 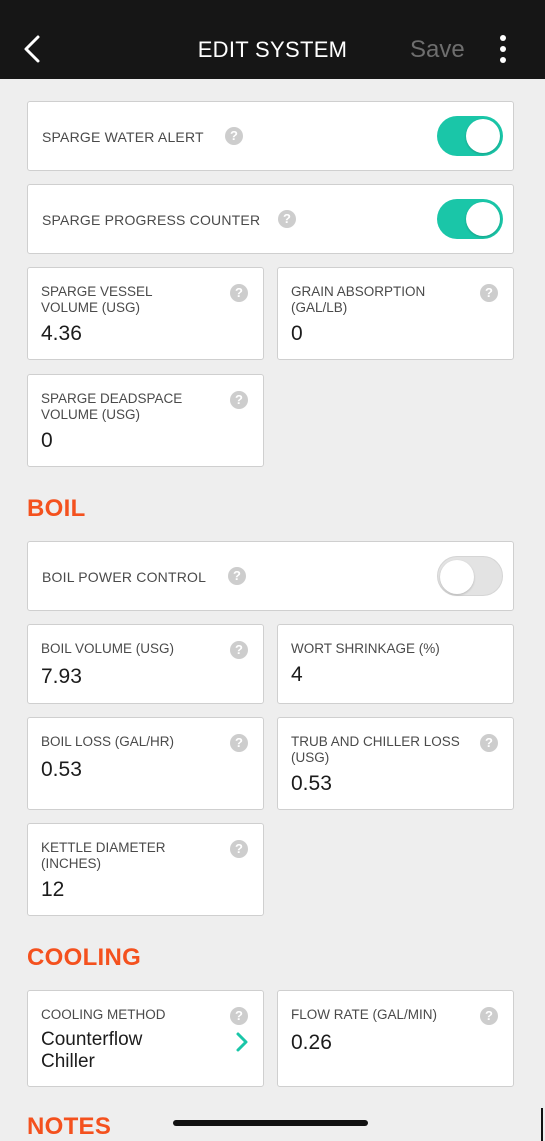 I want to click on sparge-deadspace-volume-value: 0, so click(x=47, y=441).